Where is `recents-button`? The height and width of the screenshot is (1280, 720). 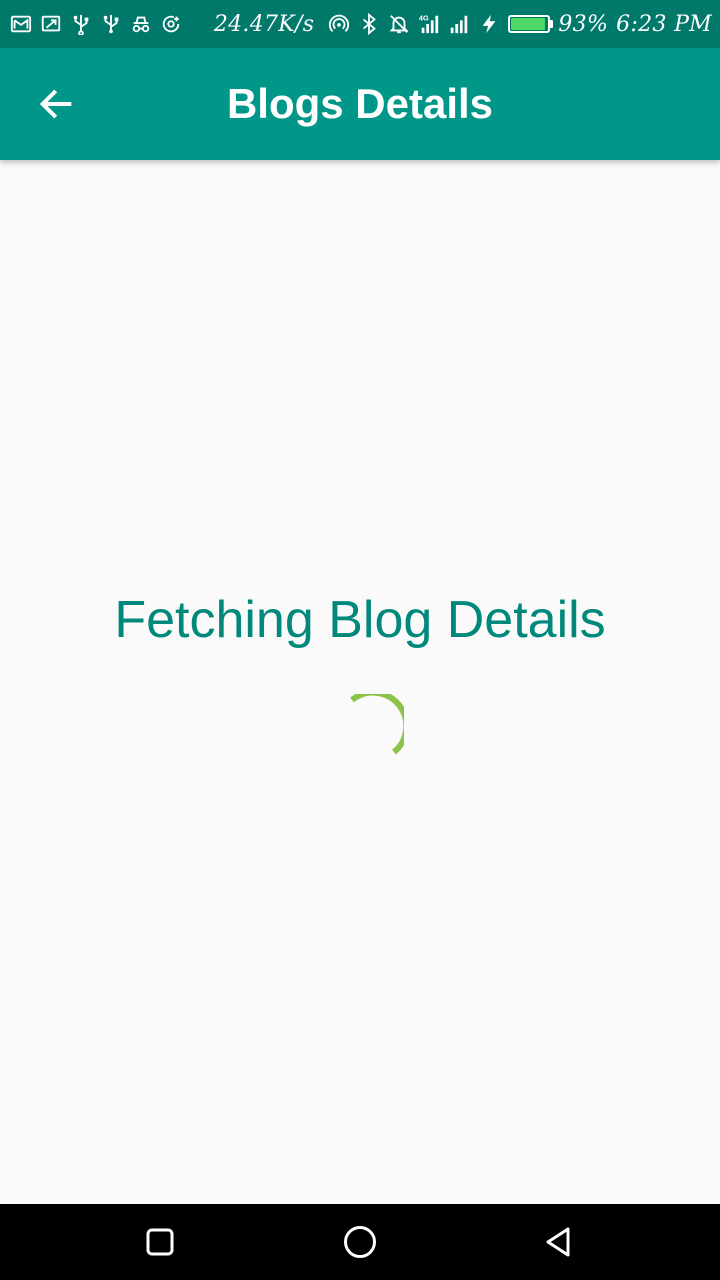 recents-button is located at coordinates (160, 1242).